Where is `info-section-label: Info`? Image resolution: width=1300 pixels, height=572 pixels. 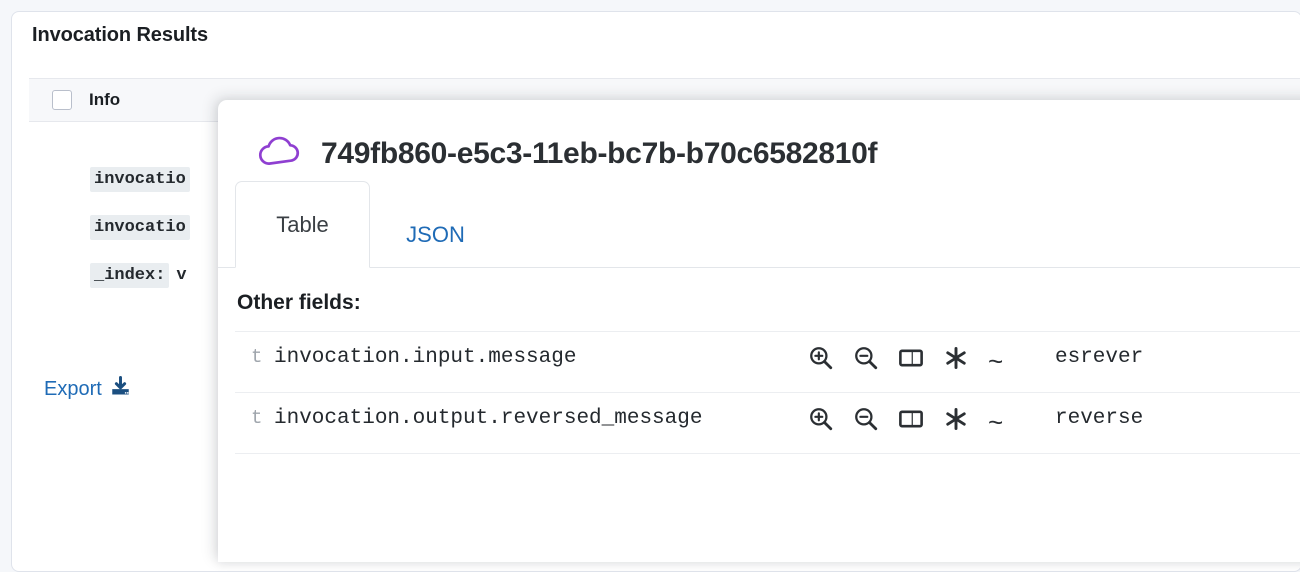
info-section-label: Info is located at coordinates (105, 99).